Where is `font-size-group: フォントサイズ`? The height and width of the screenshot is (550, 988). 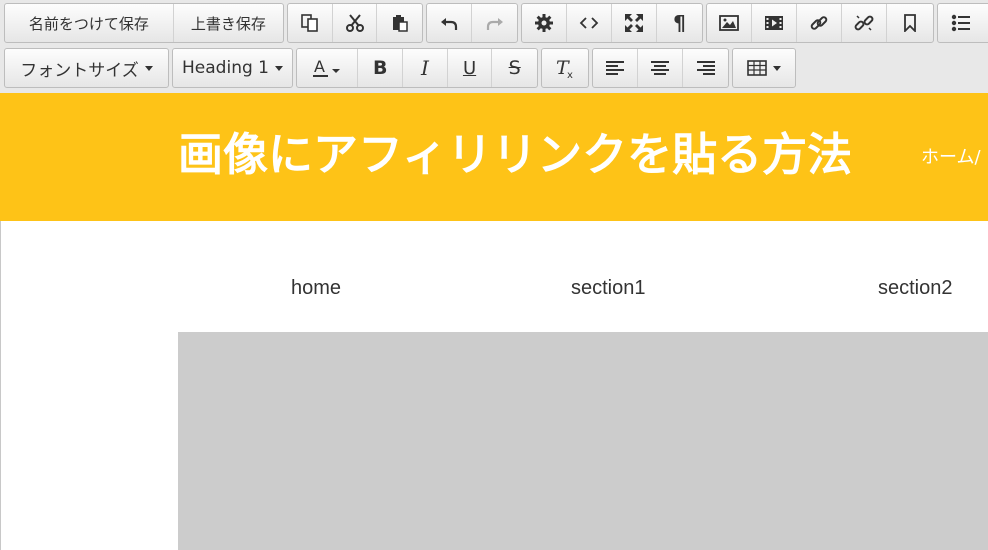
font-size-group: フォントサイズ is located at coordinates (86, 68).